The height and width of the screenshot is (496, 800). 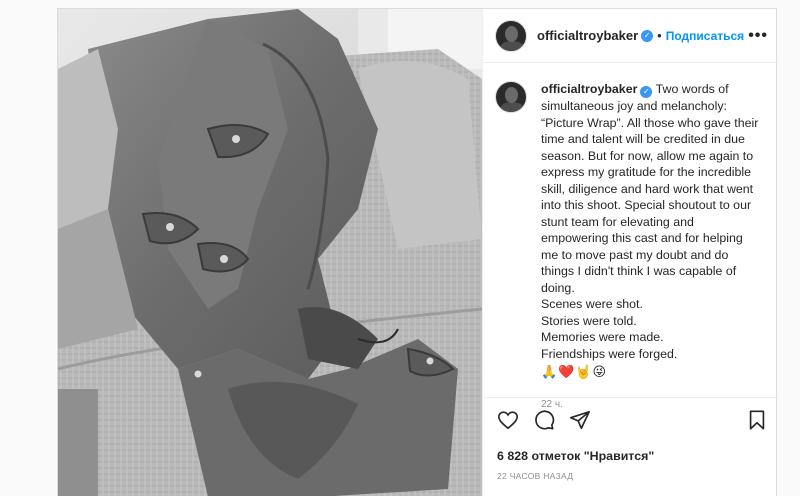 I want to click on caption-line: Friendships were forged., so click(x=609, y=353).